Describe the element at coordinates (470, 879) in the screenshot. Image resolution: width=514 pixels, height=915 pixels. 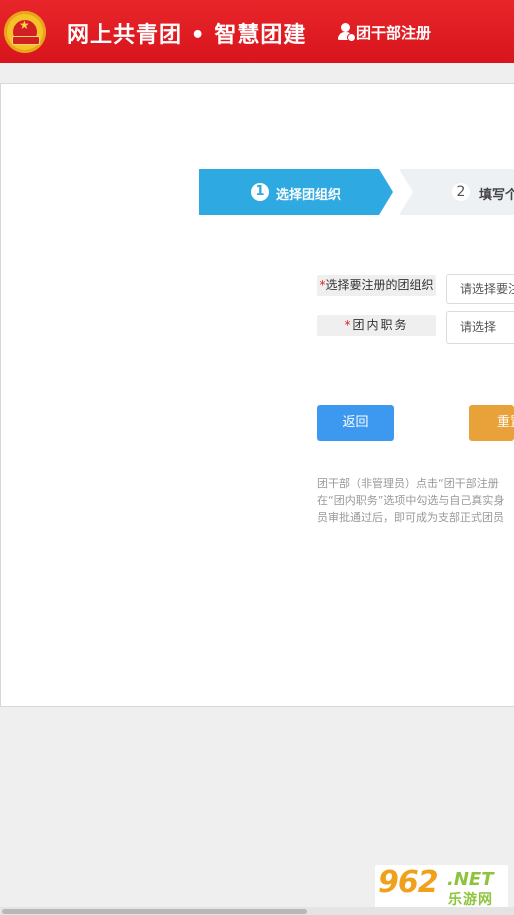
I see `watermark-net: .NET` at that location.